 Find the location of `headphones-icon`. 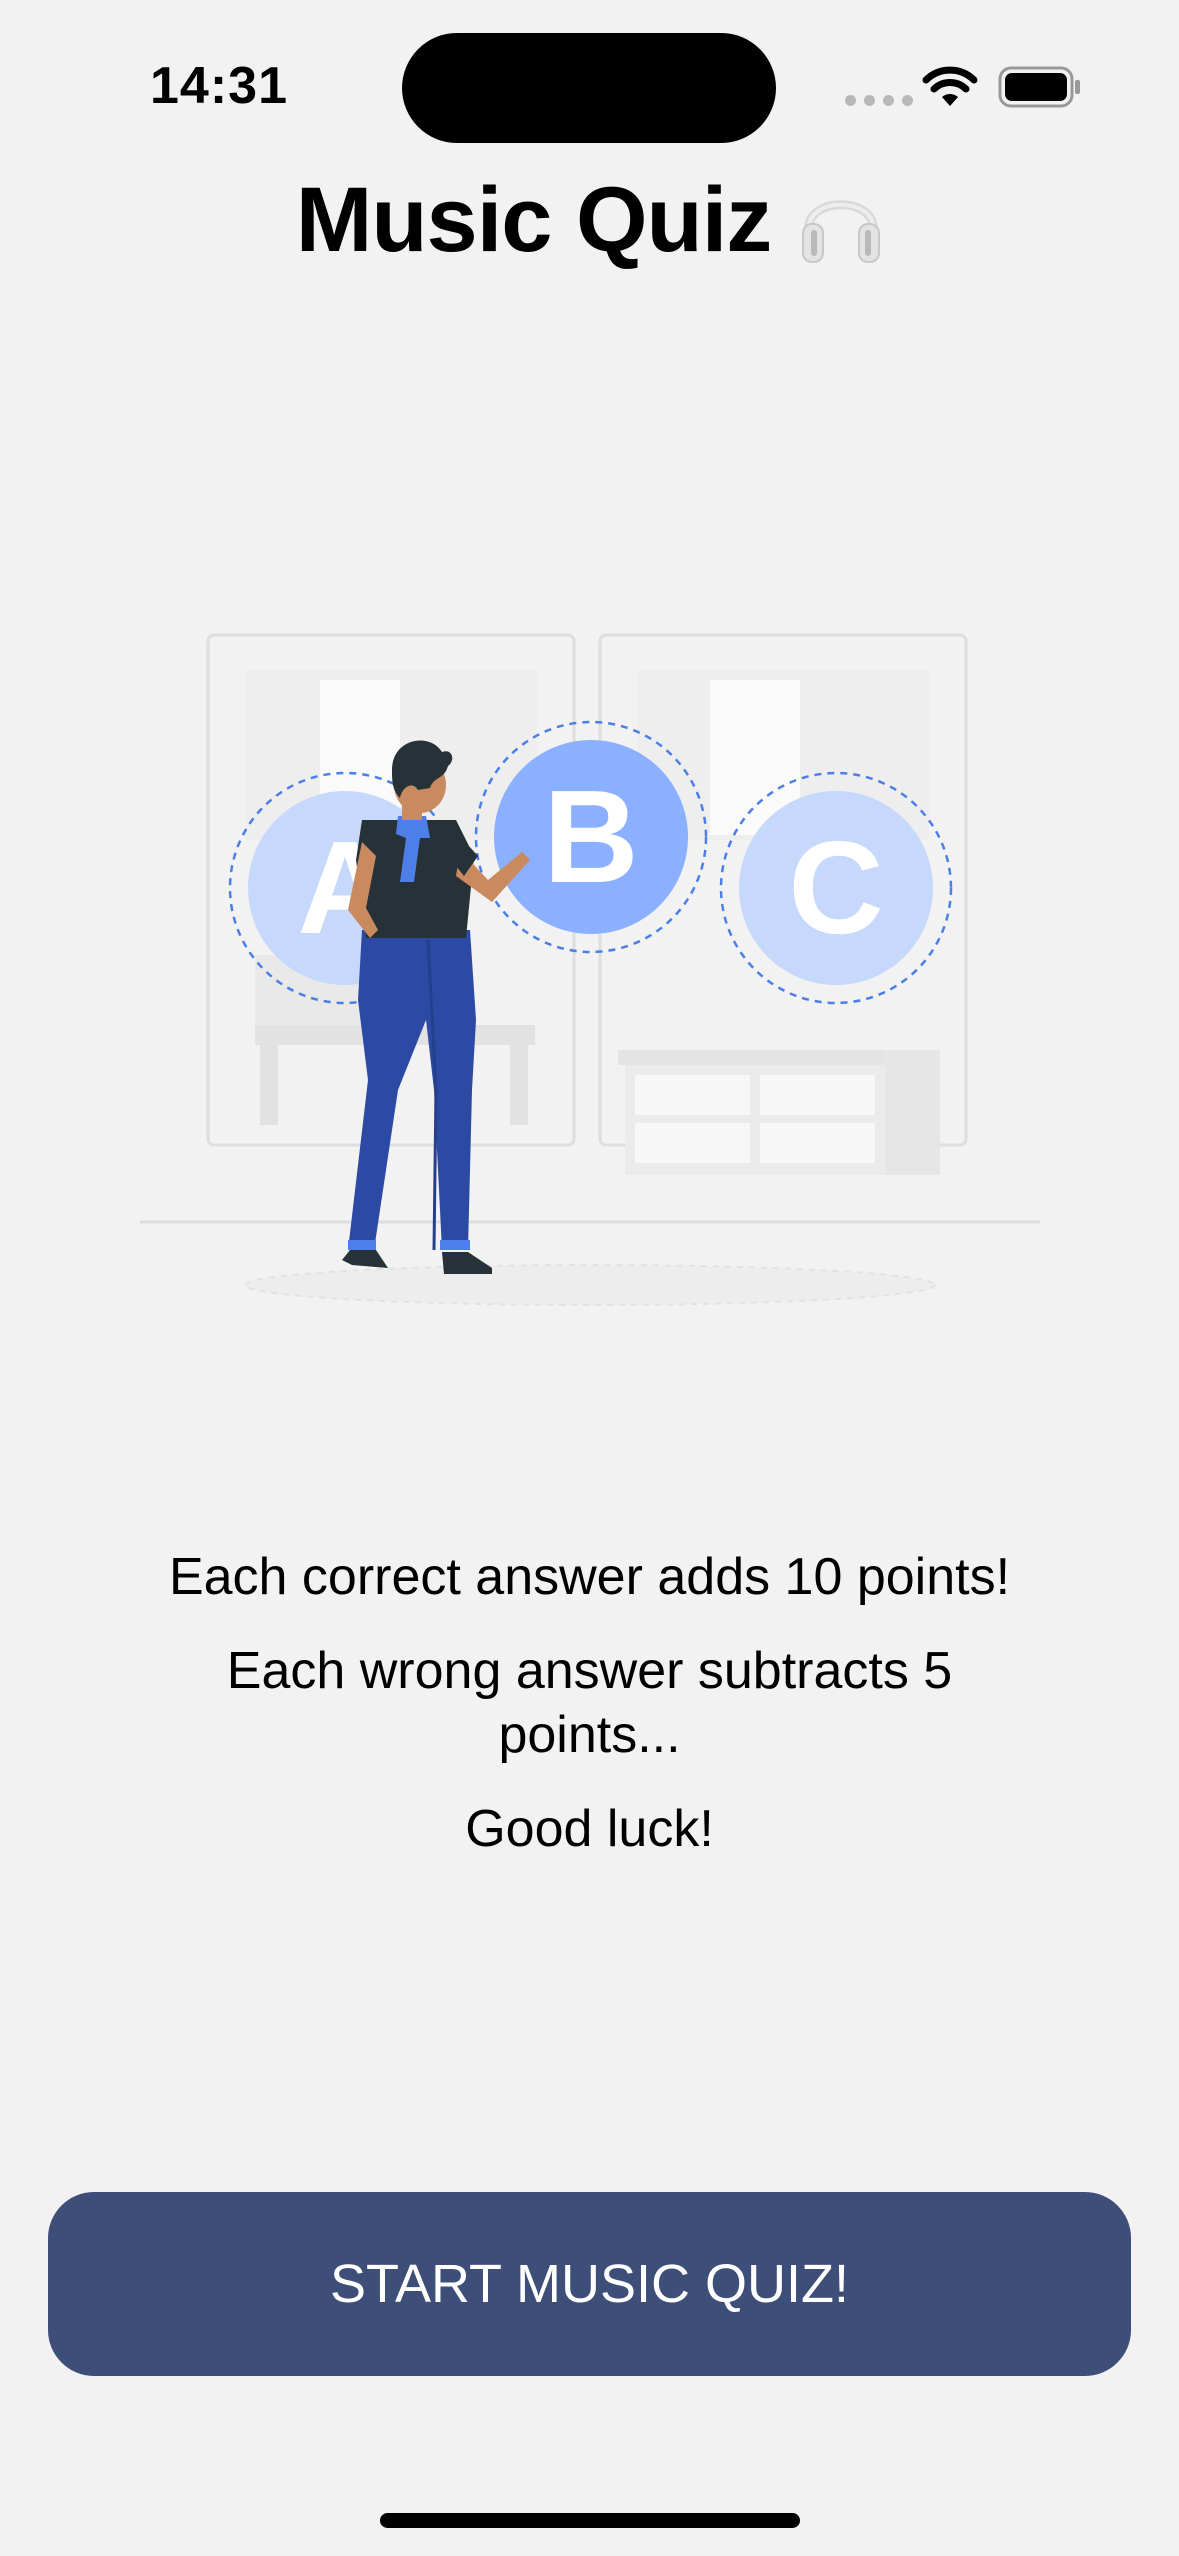

headphones-icon is located at coordinates (841, 231).